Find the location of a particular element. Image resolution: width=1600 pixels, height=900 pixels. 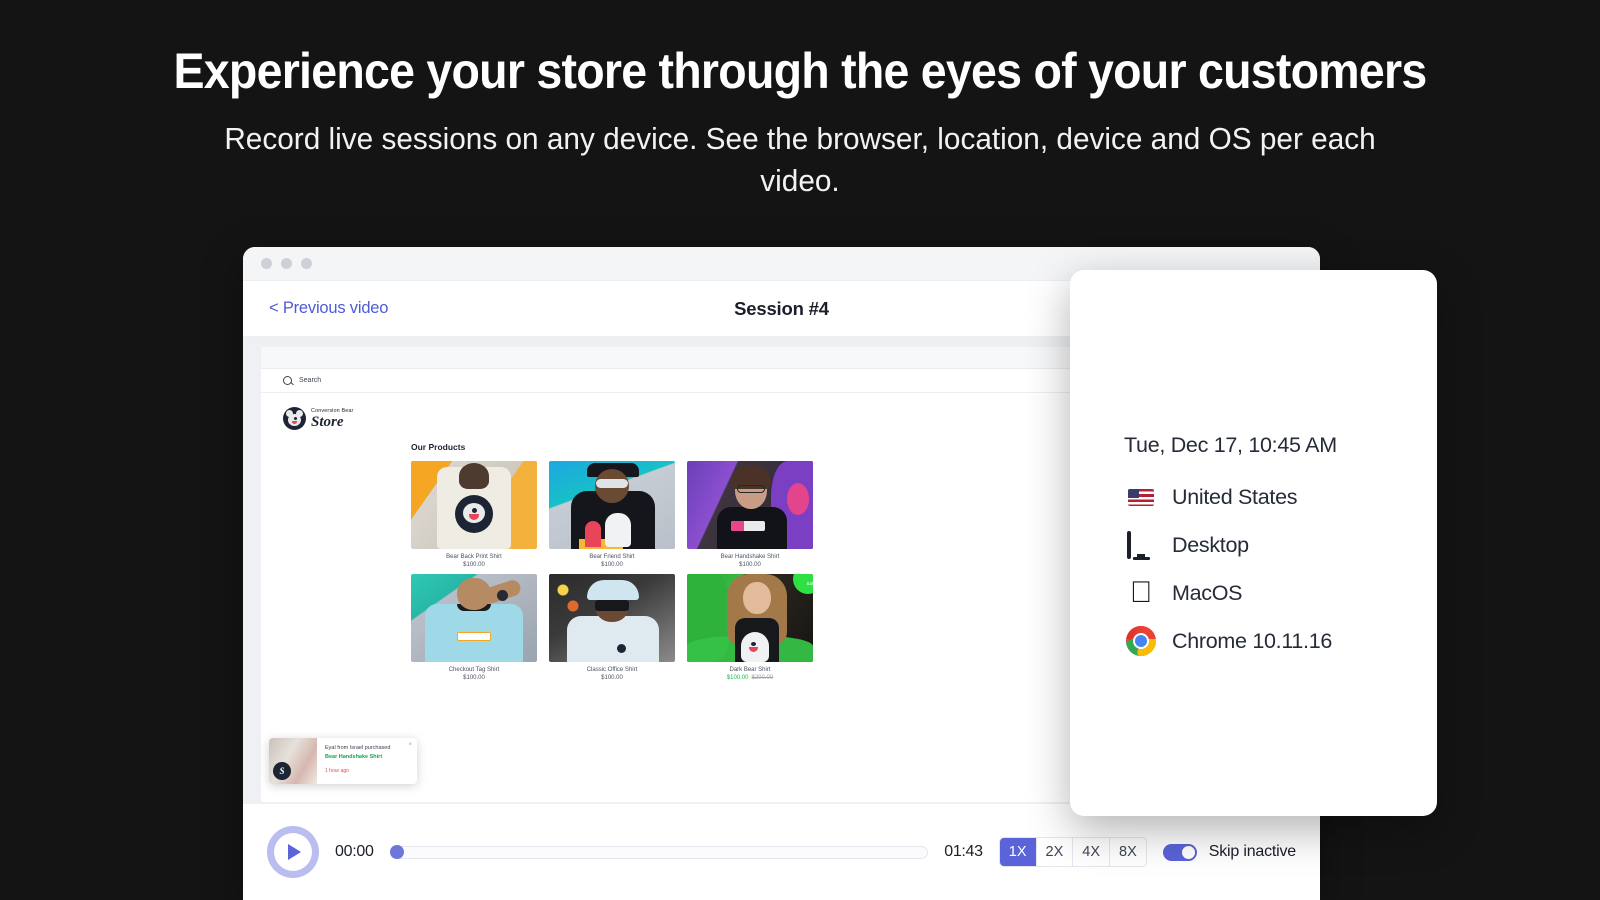

session-country-row: United States is located at coordinates (1280, 497).